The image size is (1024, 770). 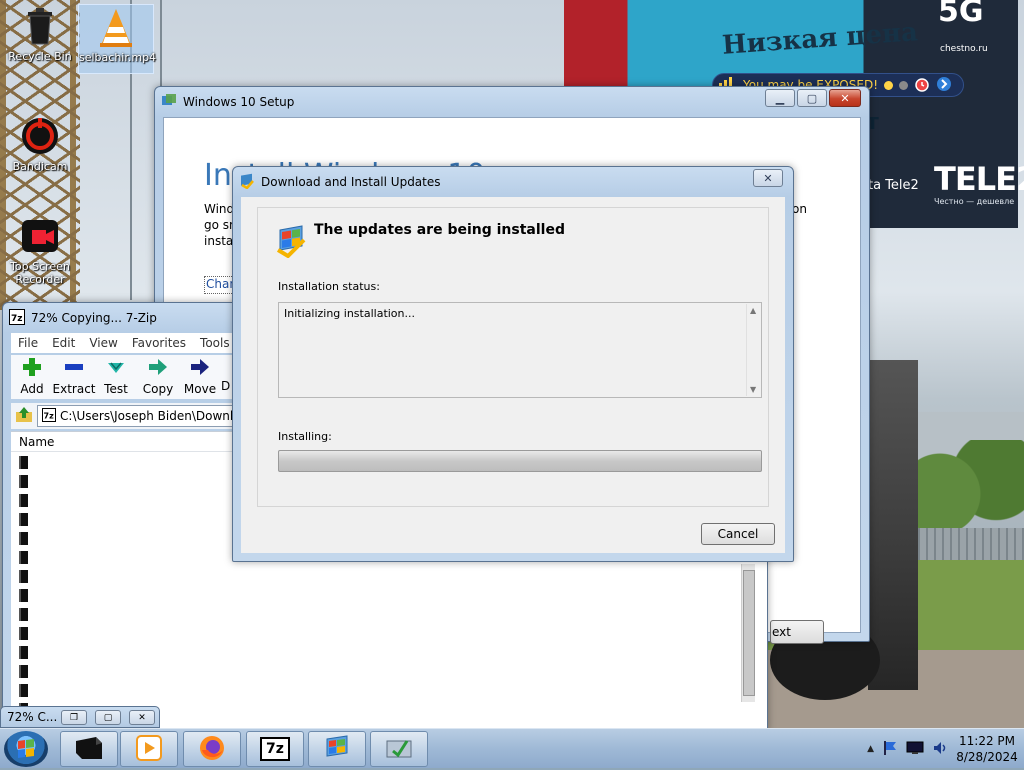 What do you see at coordinates (40, 136) in the screenshot?
I see `bandicam-icon` at bounding box center [40, 136].